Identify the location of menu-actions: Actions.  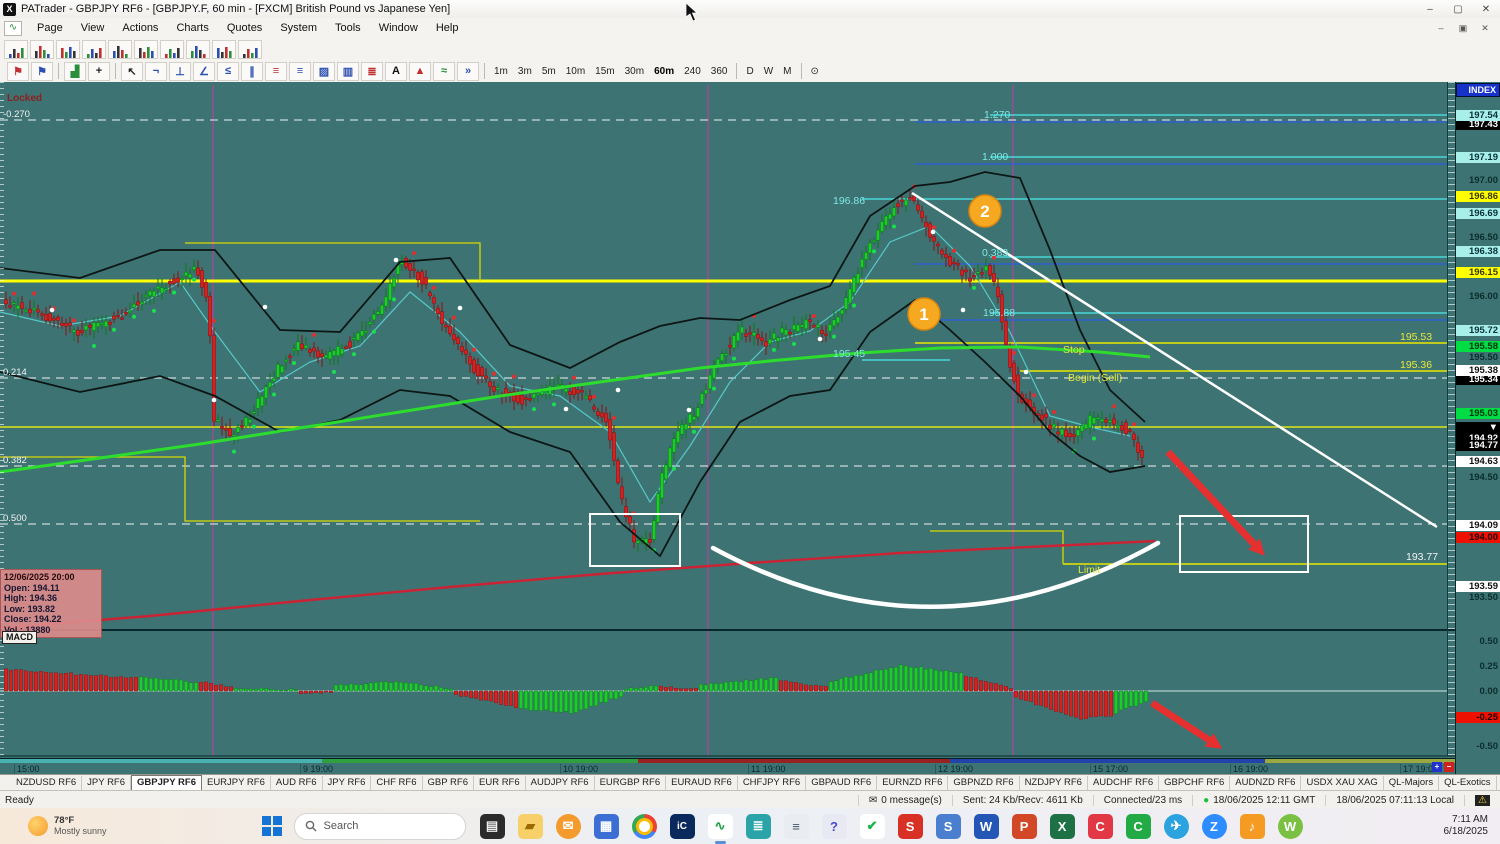
(140, 28).